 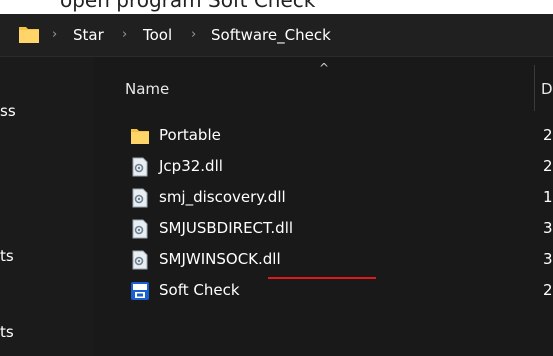 I want to click on sidebar-item-label: ss, so click(x=8, y=111).